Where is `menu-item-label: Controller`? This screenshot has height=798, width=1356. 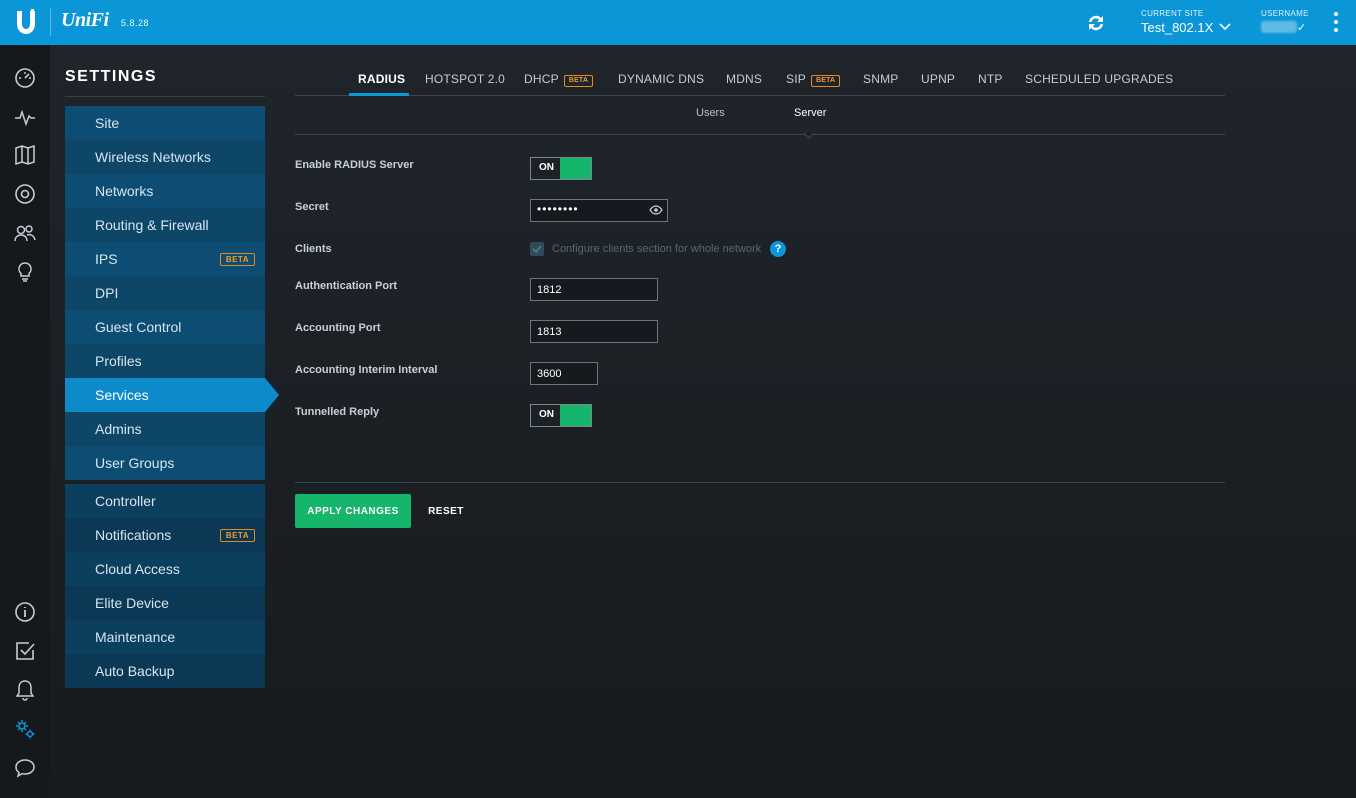
menu-item-label: Controller is located at coordinates (125, 501).